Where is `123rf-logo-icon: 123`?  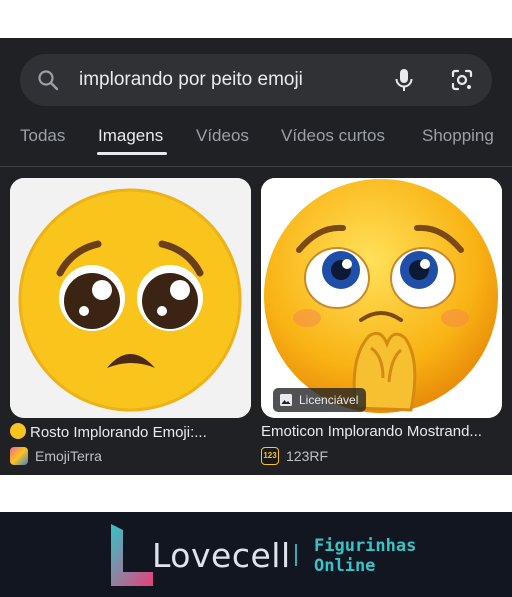 123rf-logo-icon: 123 is located at coordinates (270, 456).